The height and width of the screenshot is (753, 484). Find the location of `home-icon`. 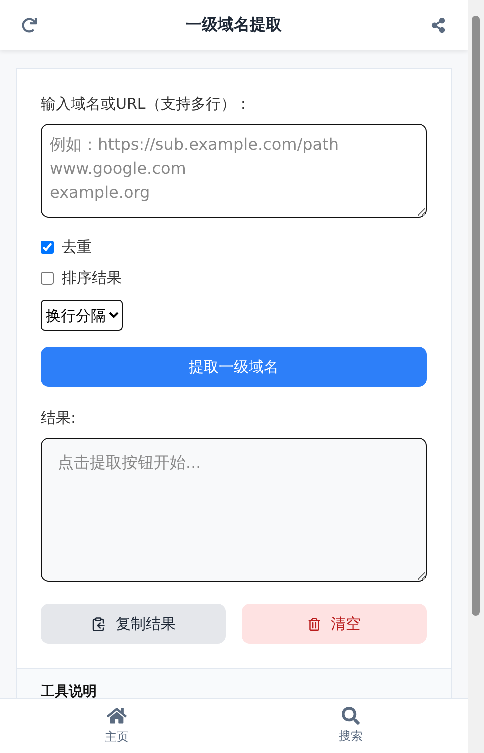

home-icon is located at coordinates (117, 716).